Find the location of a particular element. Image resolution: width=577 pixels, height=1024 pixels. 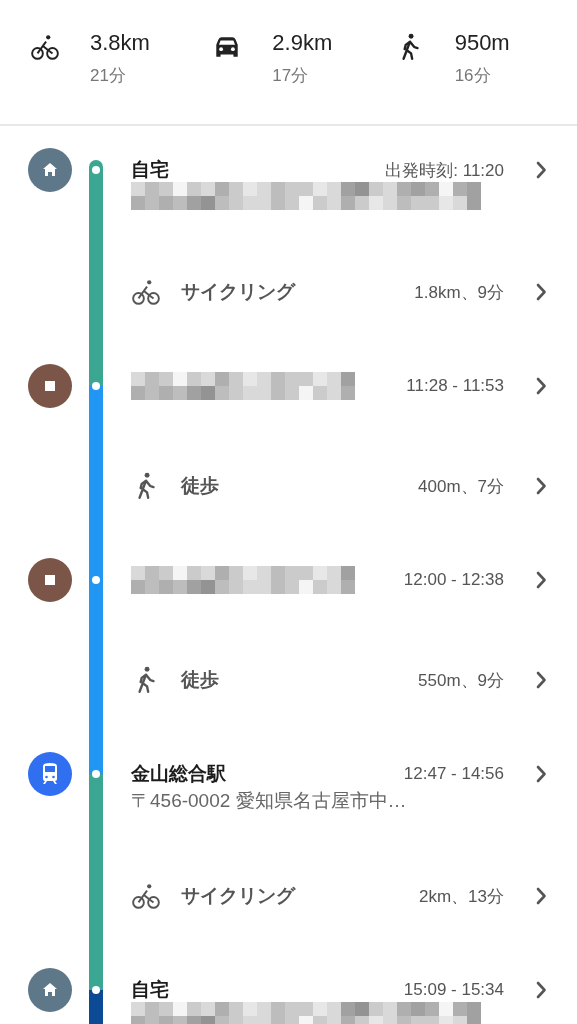

time-text: 12:00 - 12:38 is located at coordinates (453, 580).